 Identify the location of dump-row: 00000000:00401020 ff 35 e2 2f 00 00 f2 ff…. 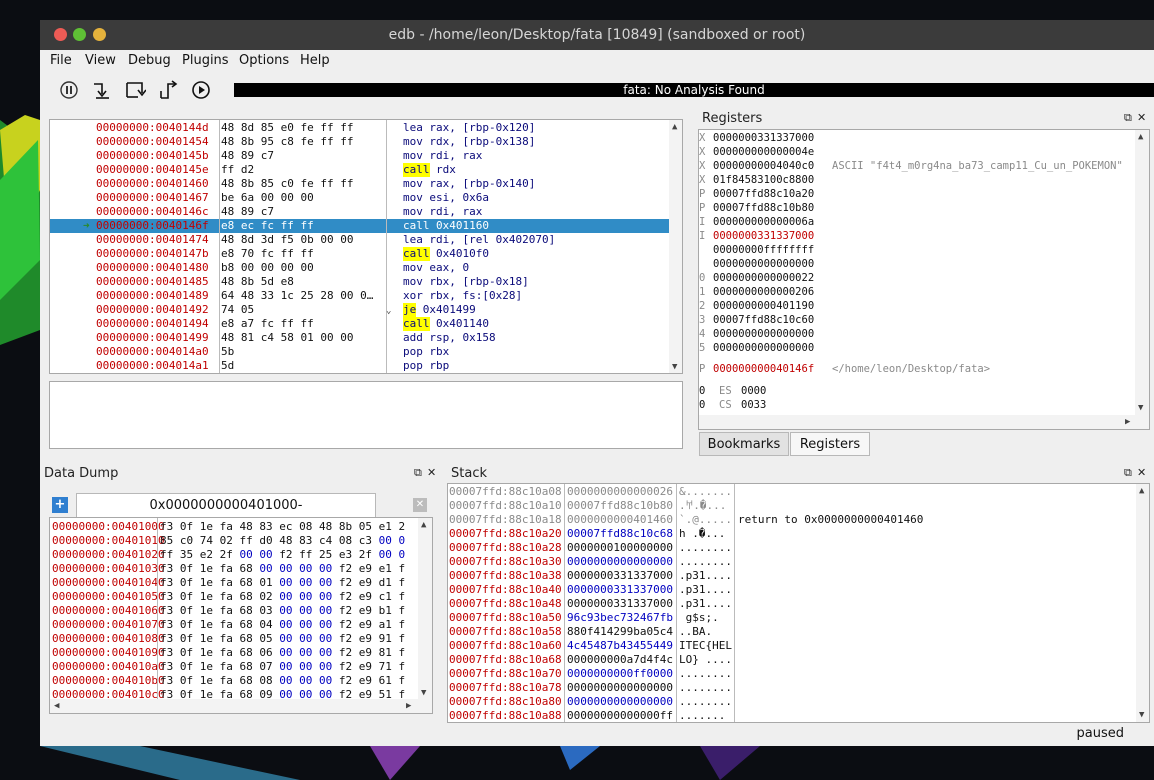
(234, 555).